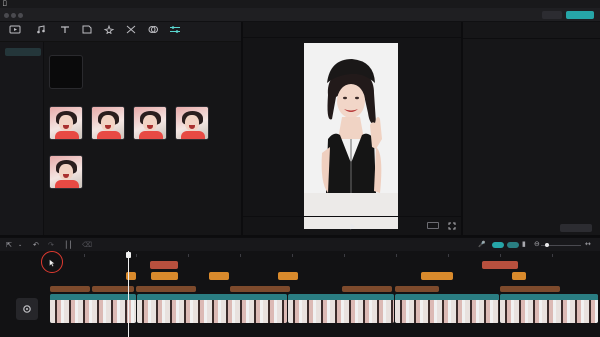 This screenshot has width=600, height=337. I want to click on adjust-icon, so click(175, 29).